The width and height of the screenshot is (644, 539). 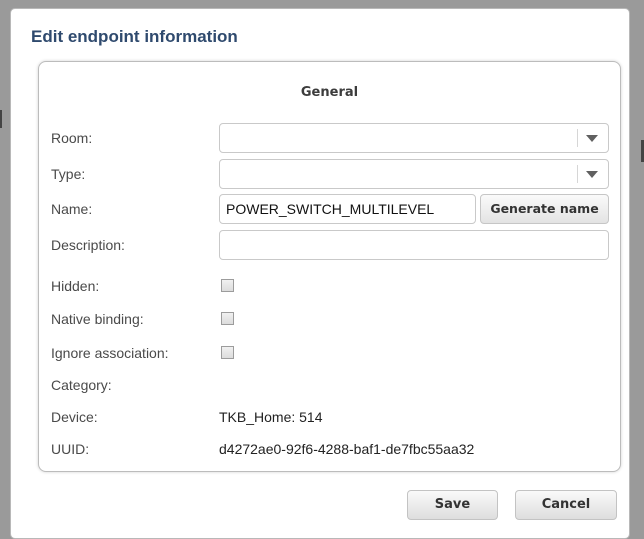 I want to click on type-select-divider, so click(x=577, y=174).